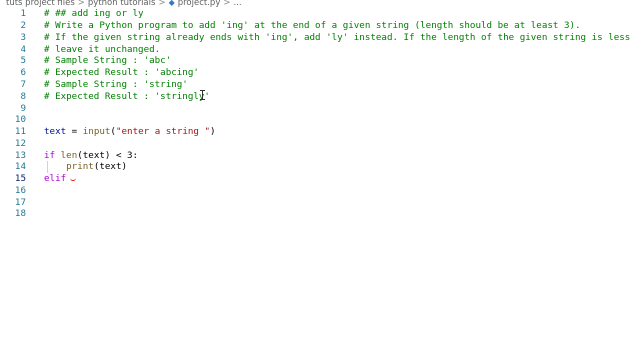 Image resolution: width=640 pixels, height=360 pixels. Describe the element at coordinates (80, 167) in the screenshot. I see `code-function: print` at that location.